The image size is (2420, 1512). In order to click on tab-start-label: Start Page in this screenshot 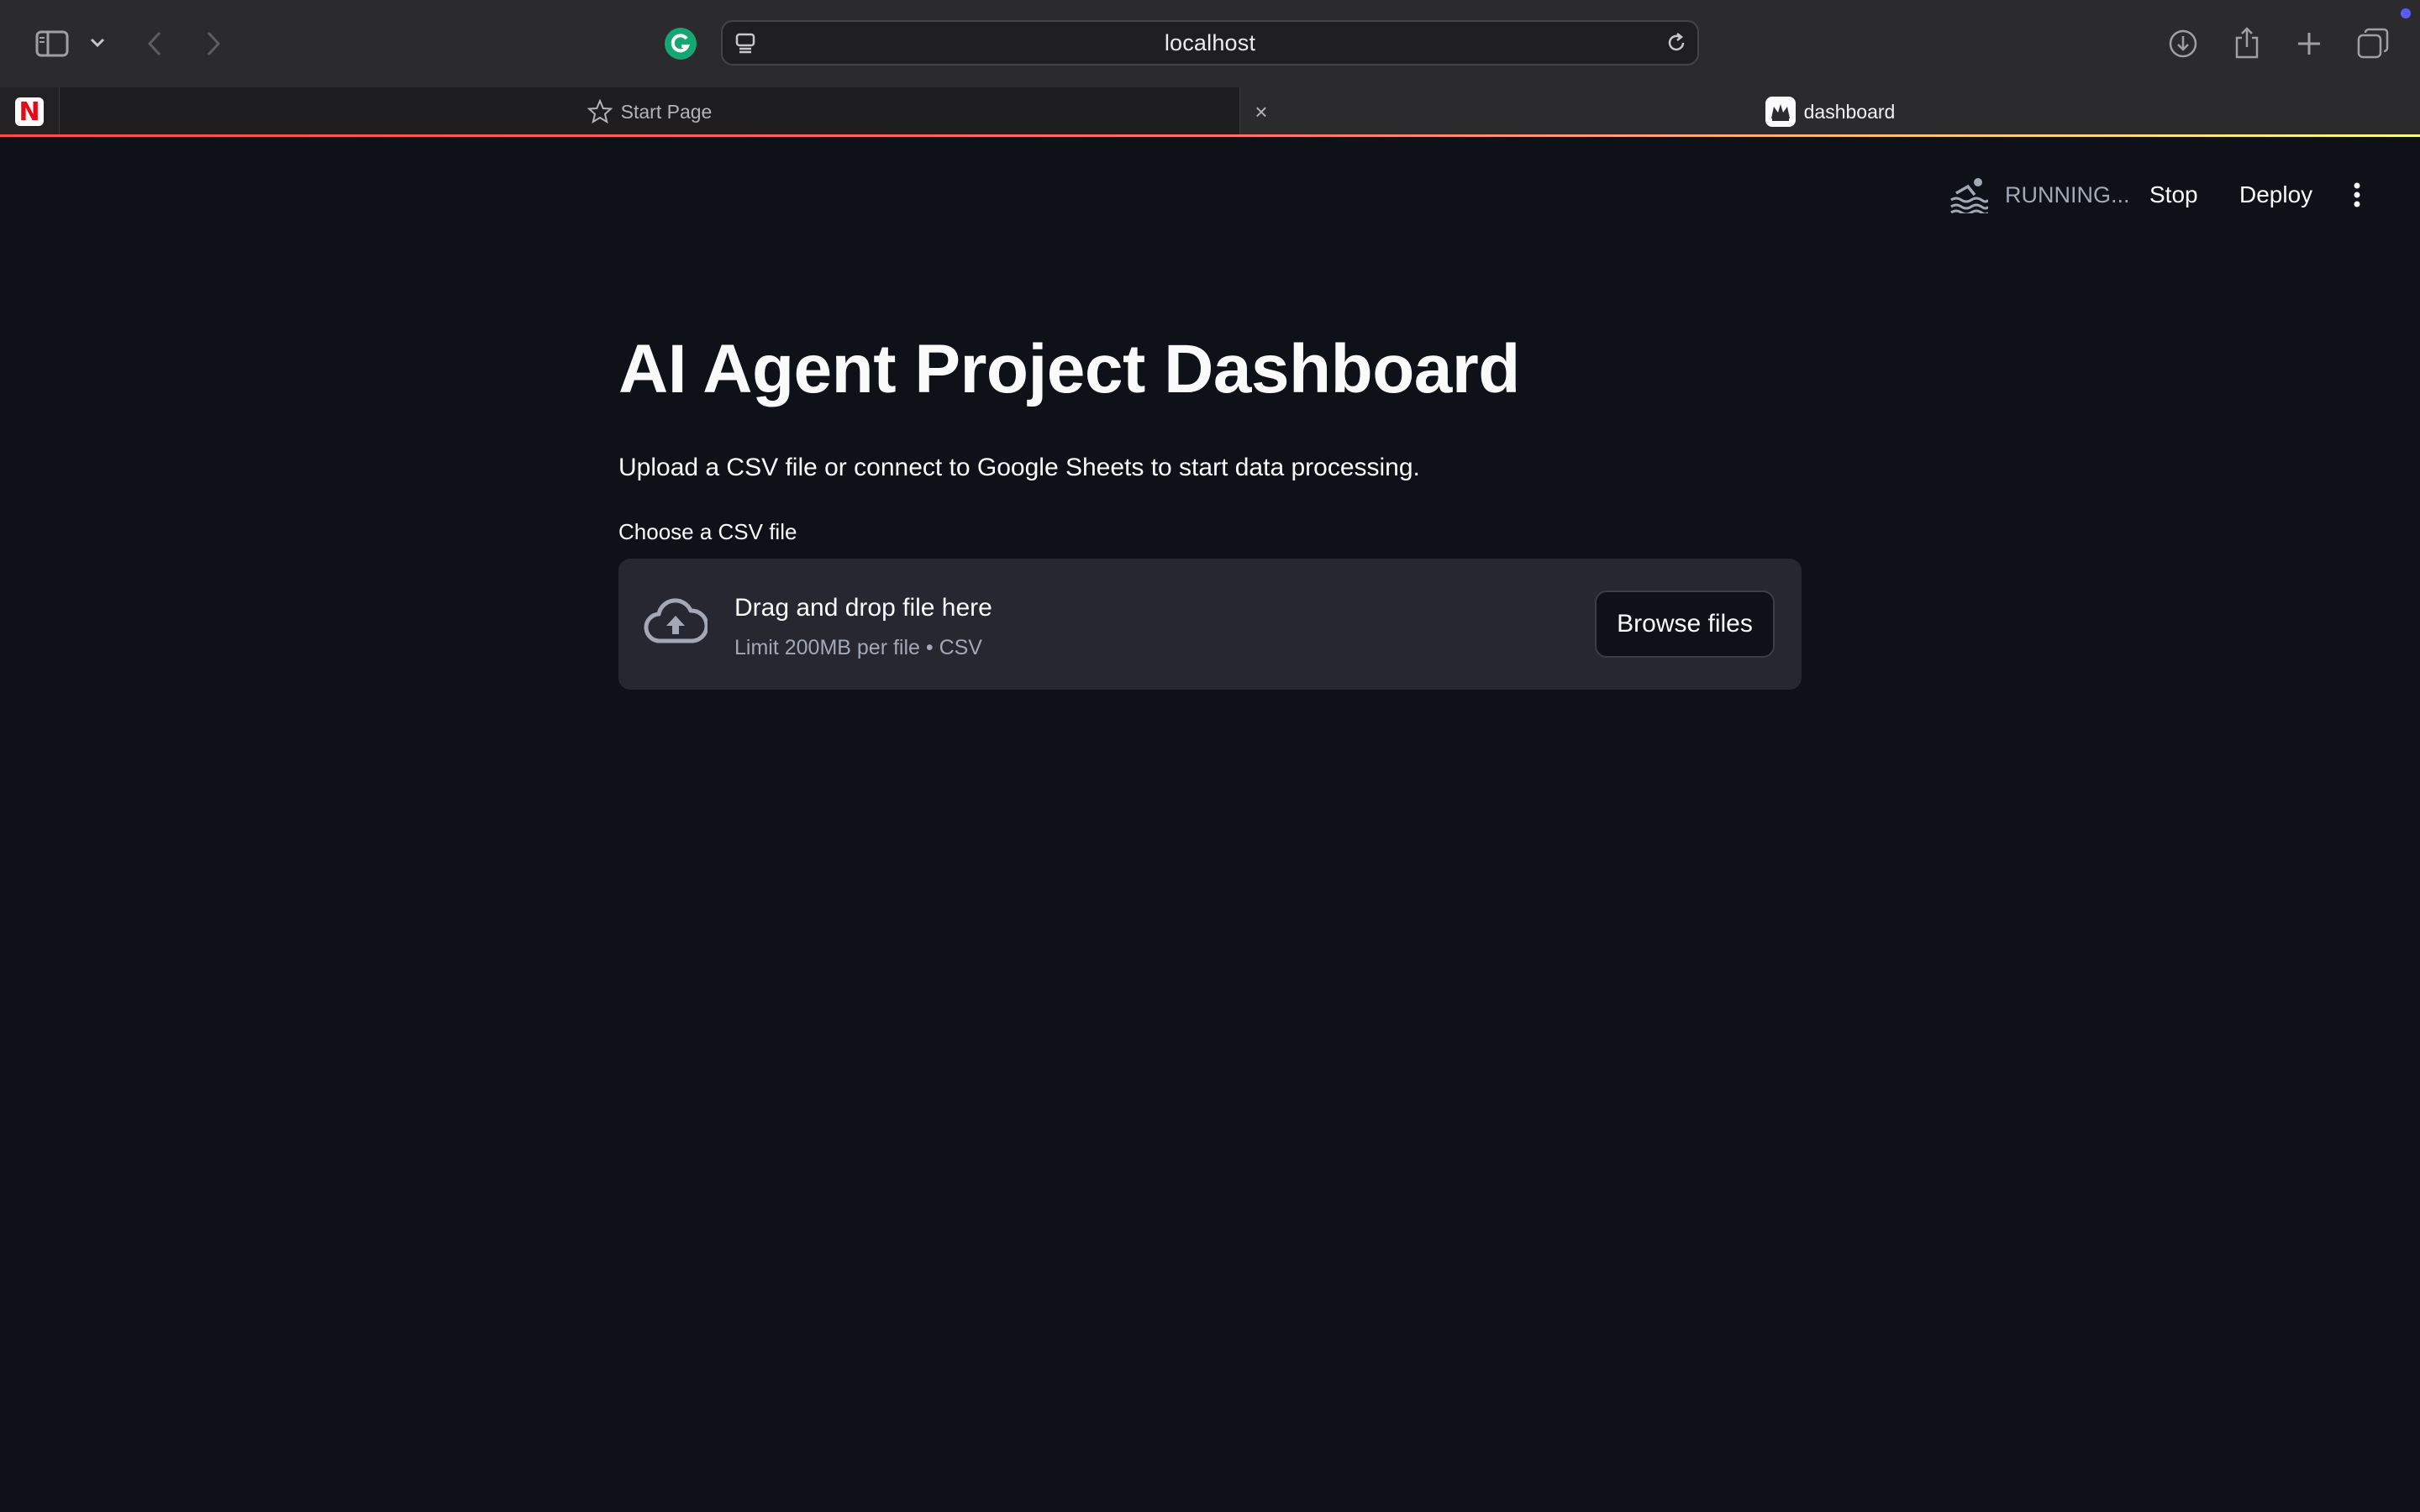, I will do `click(666, 111)`.